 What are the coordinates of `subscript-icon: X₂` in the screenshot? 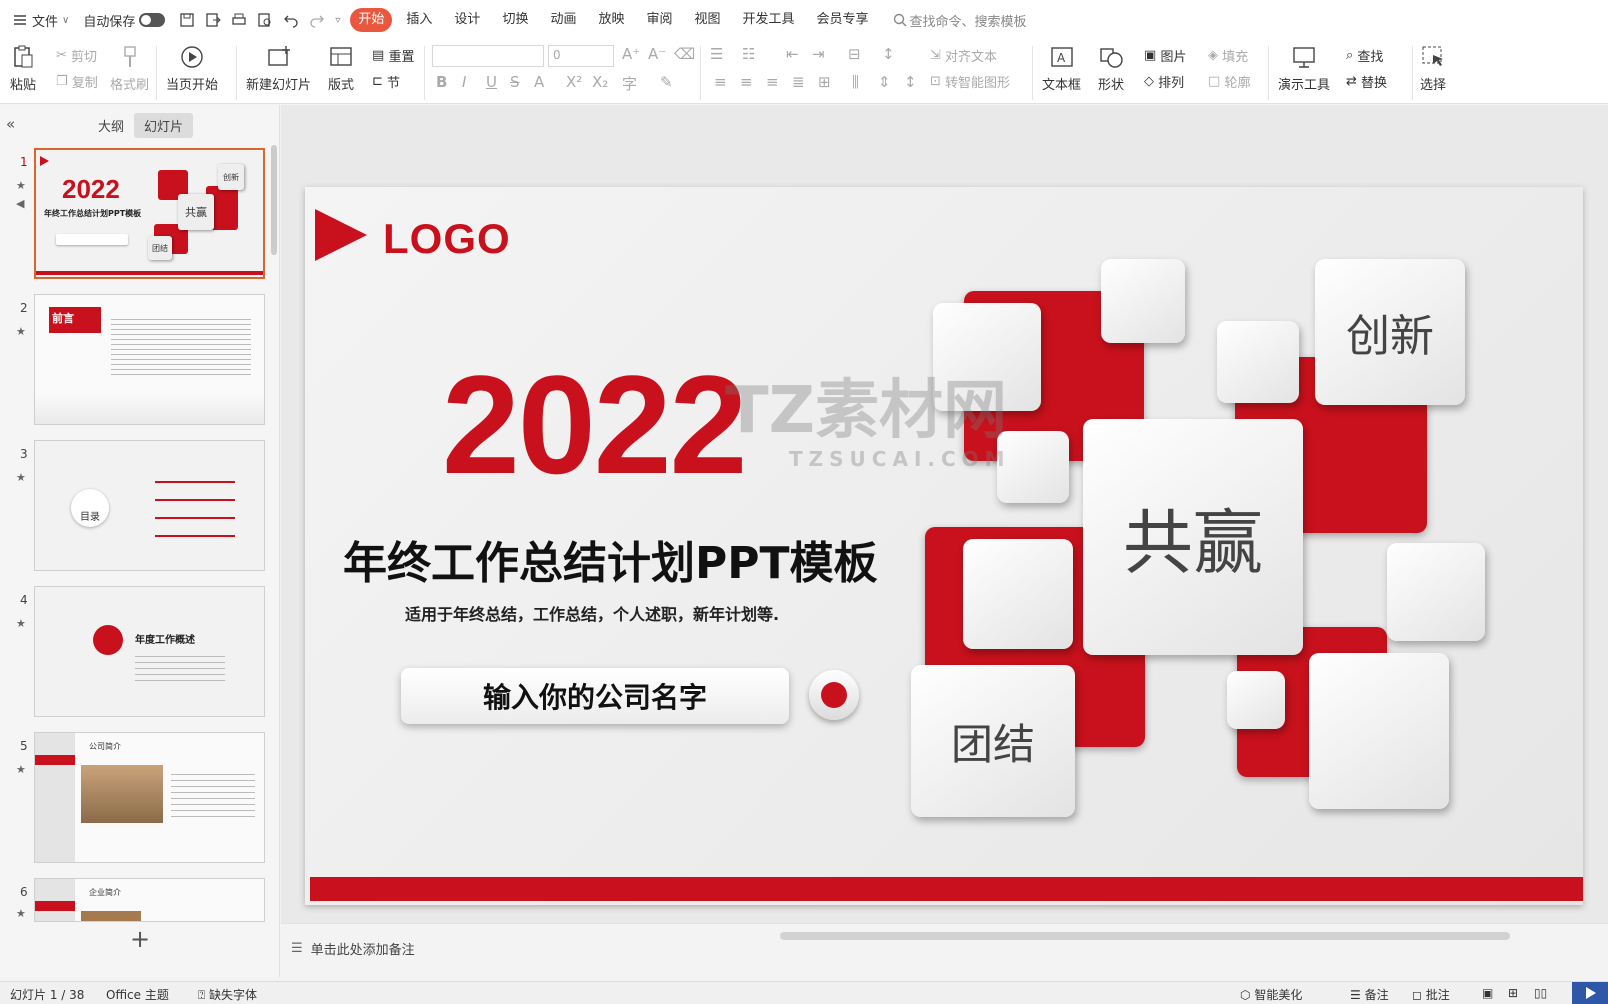 It's located at (600, 82).